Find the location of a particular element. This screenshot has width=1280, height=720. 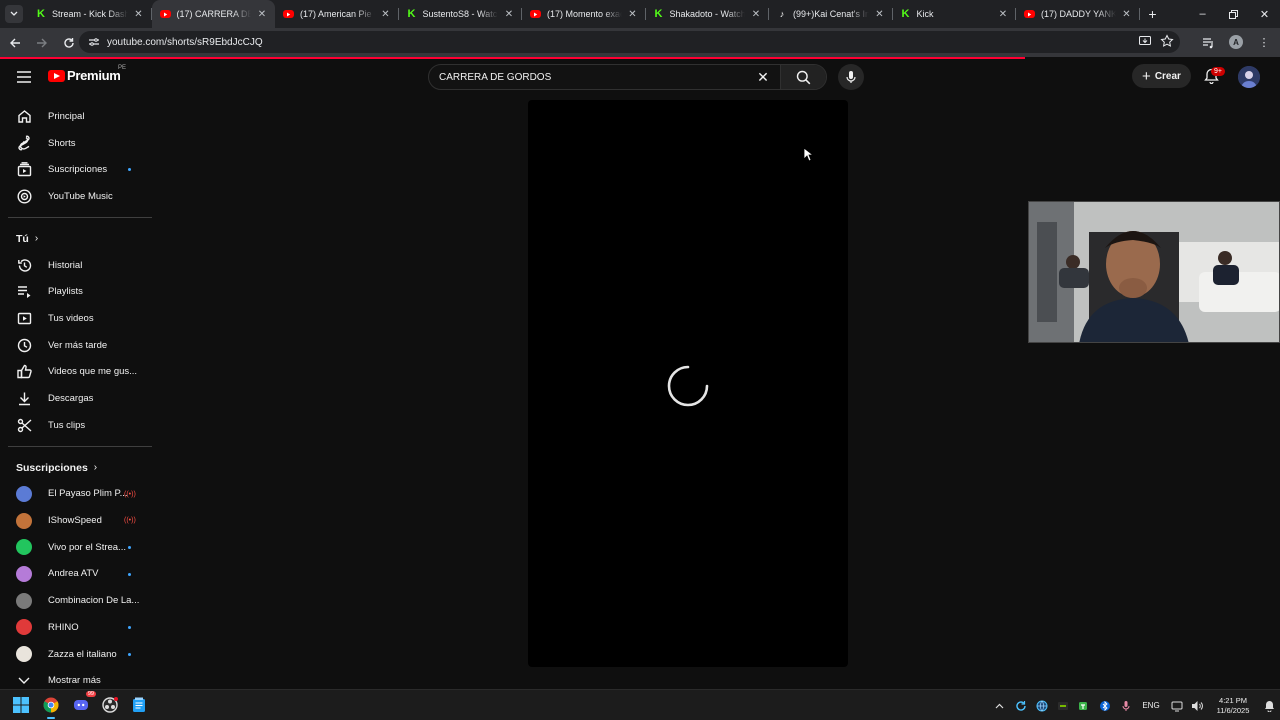

search-icon is located at coordinates (803, 77).